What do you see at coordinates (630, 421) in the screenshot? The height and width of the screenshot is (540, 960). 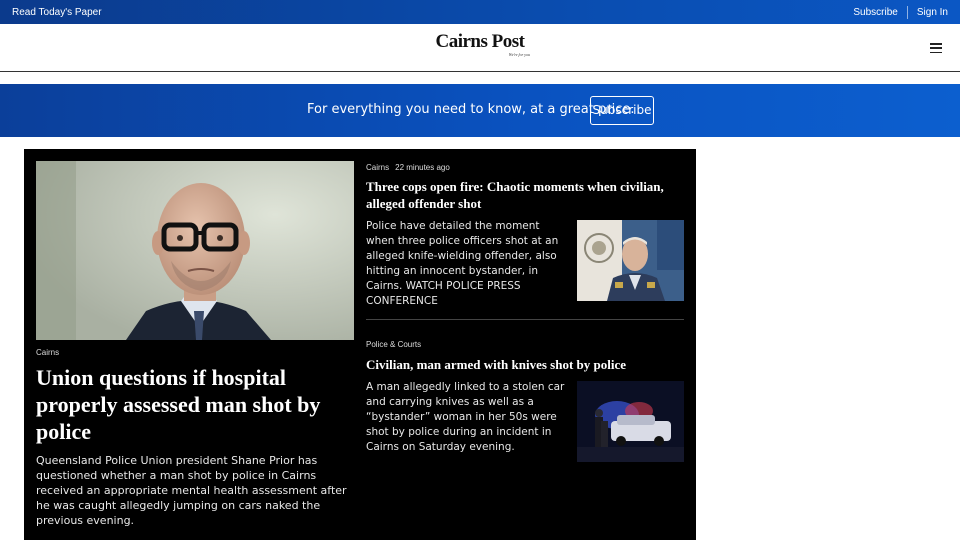 I see `story-2-image` at bounding box center [630, 421].